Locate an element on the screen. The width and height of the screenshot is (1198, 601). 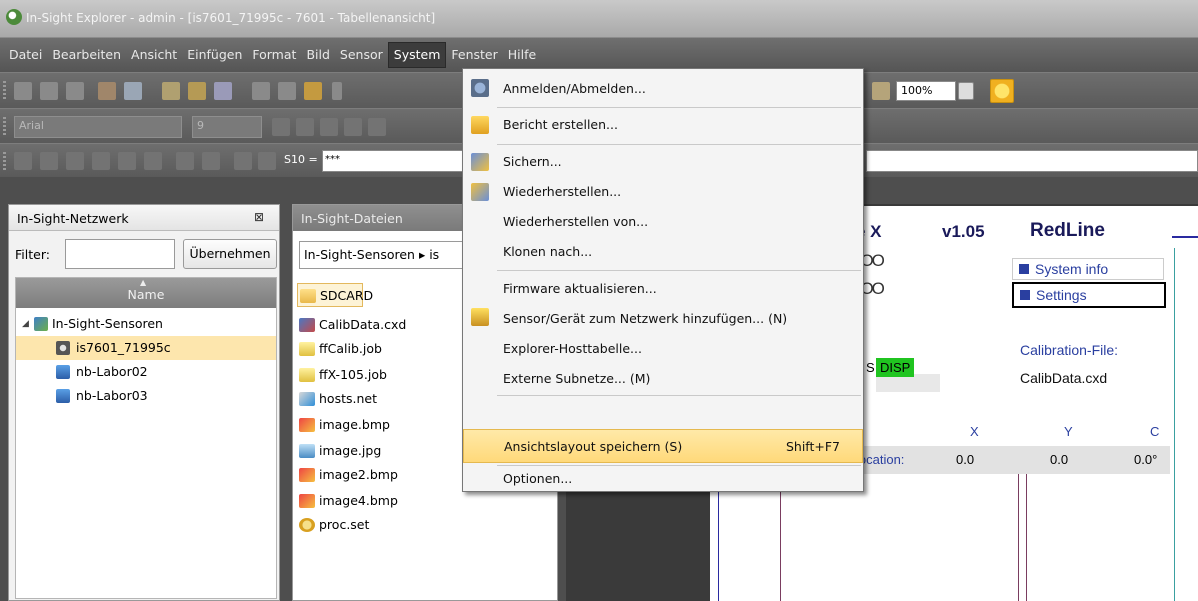
align-right-icon is located at coordinates (377, 127).